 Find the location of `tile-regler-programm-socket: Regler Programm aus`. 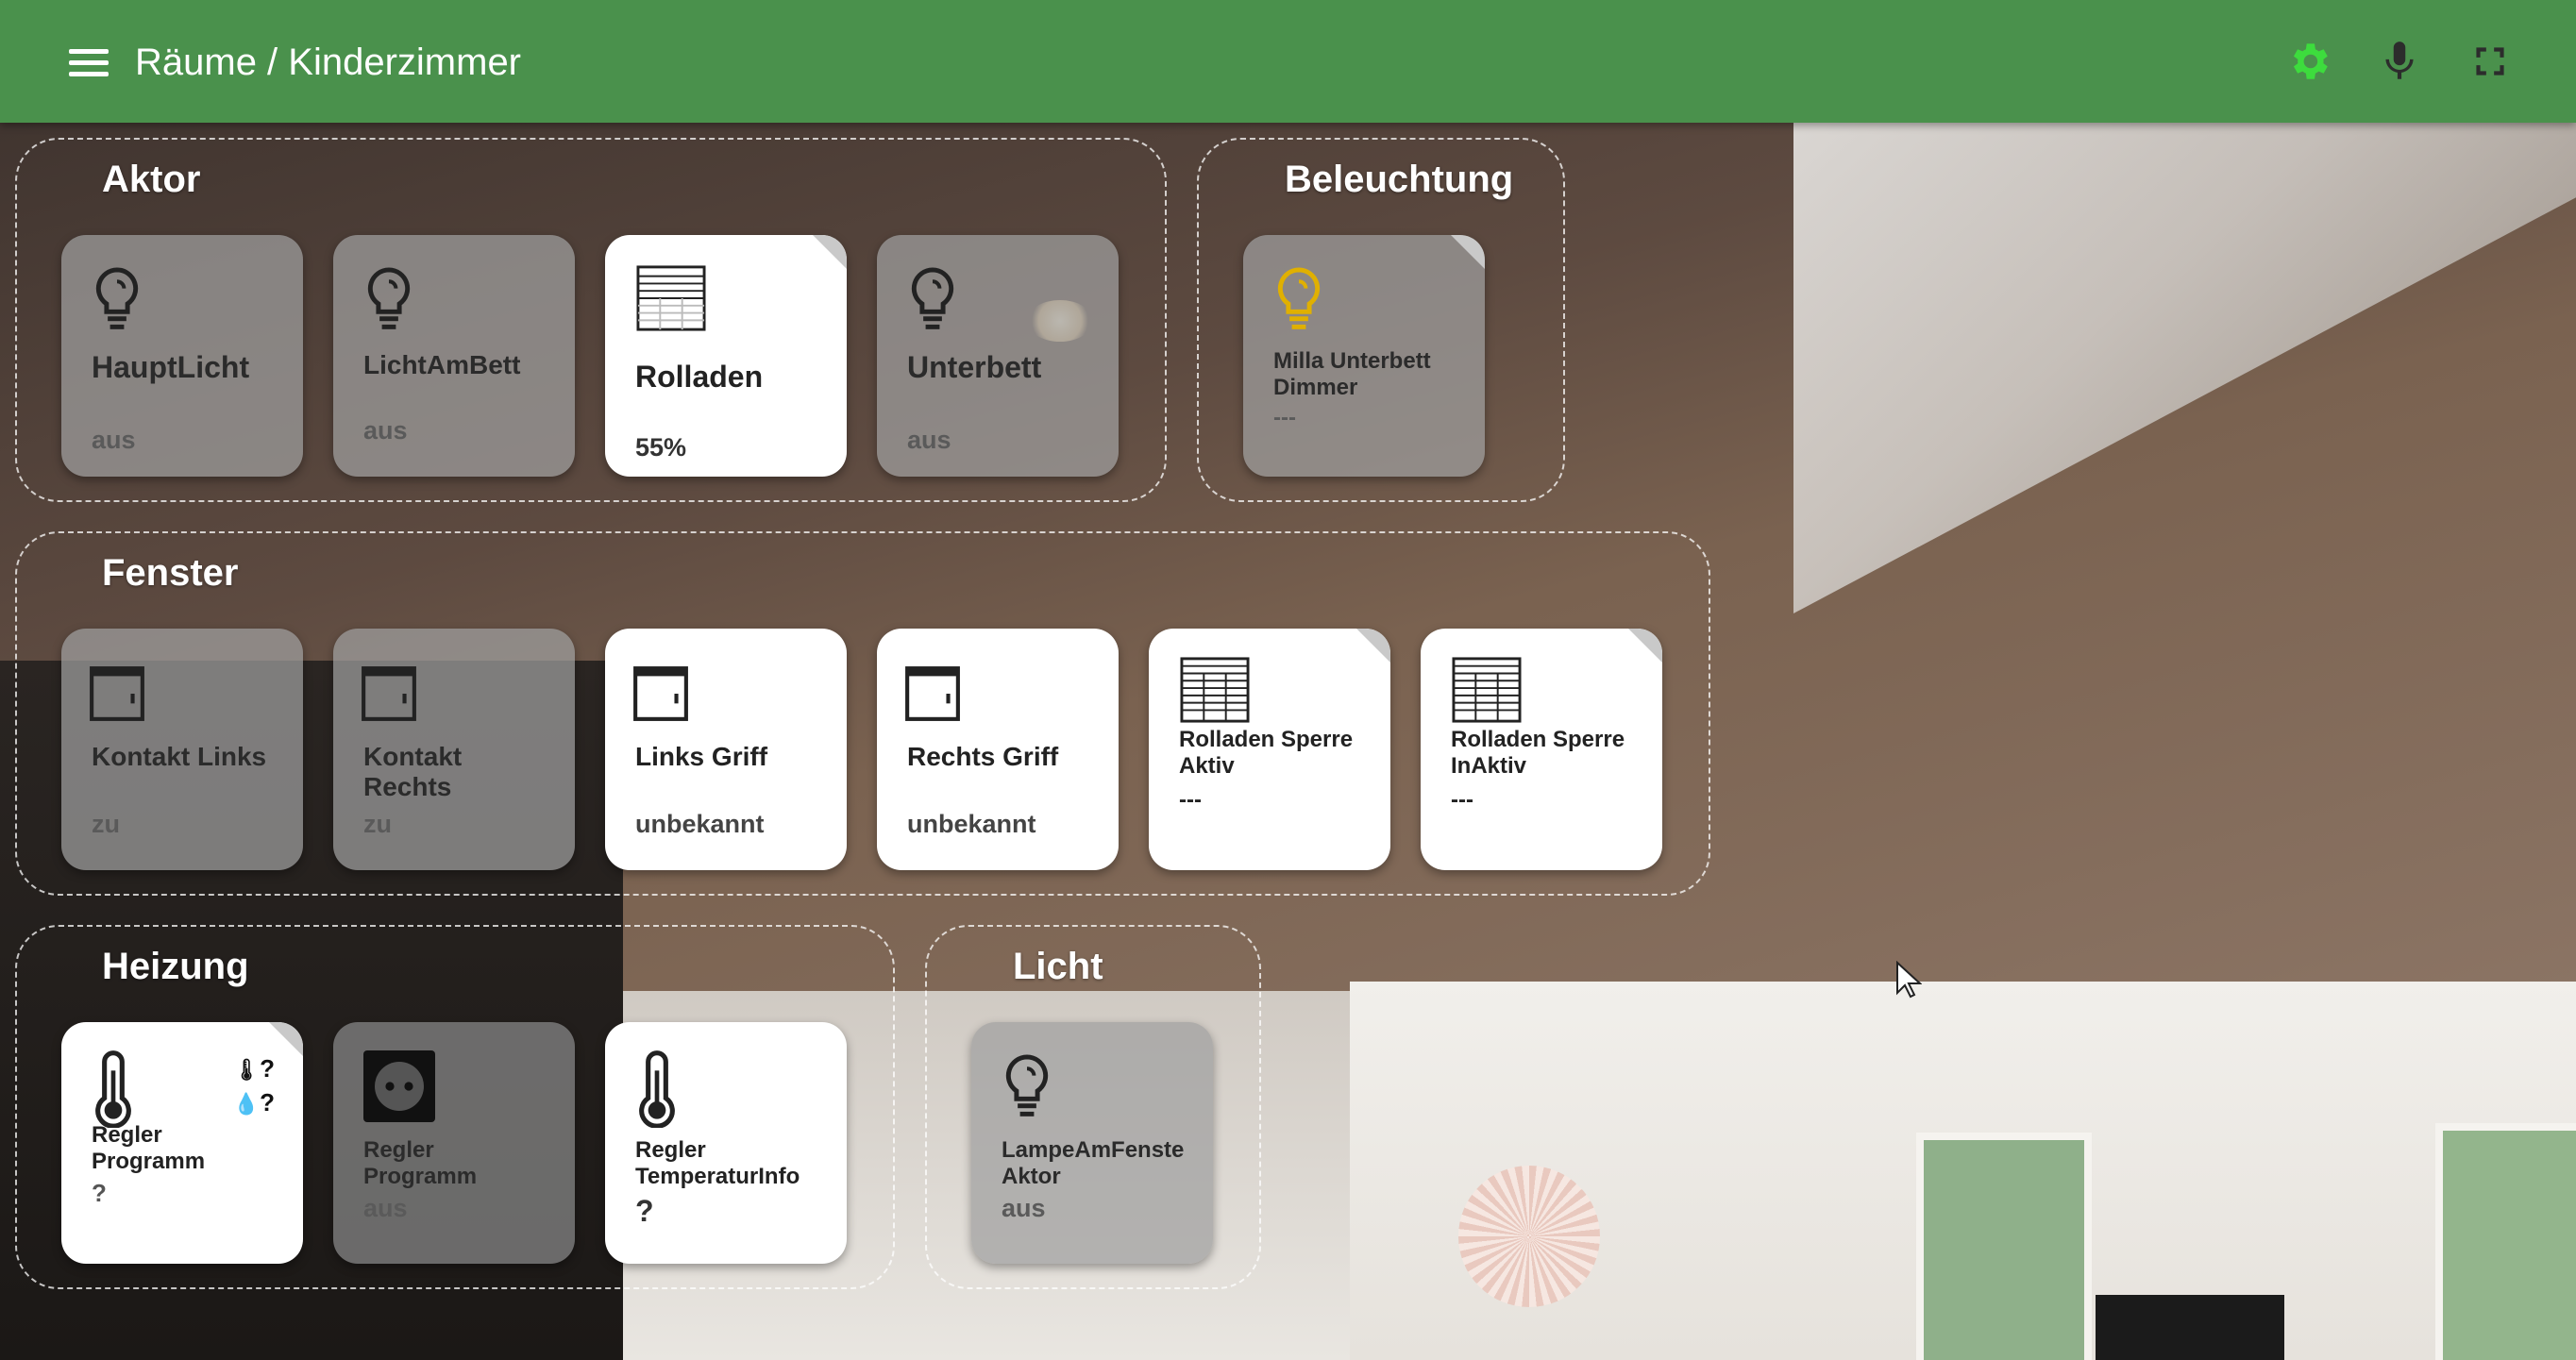

tile-regler-programm-socket: Regler Programm aus is located at coordinates (454, 1143).